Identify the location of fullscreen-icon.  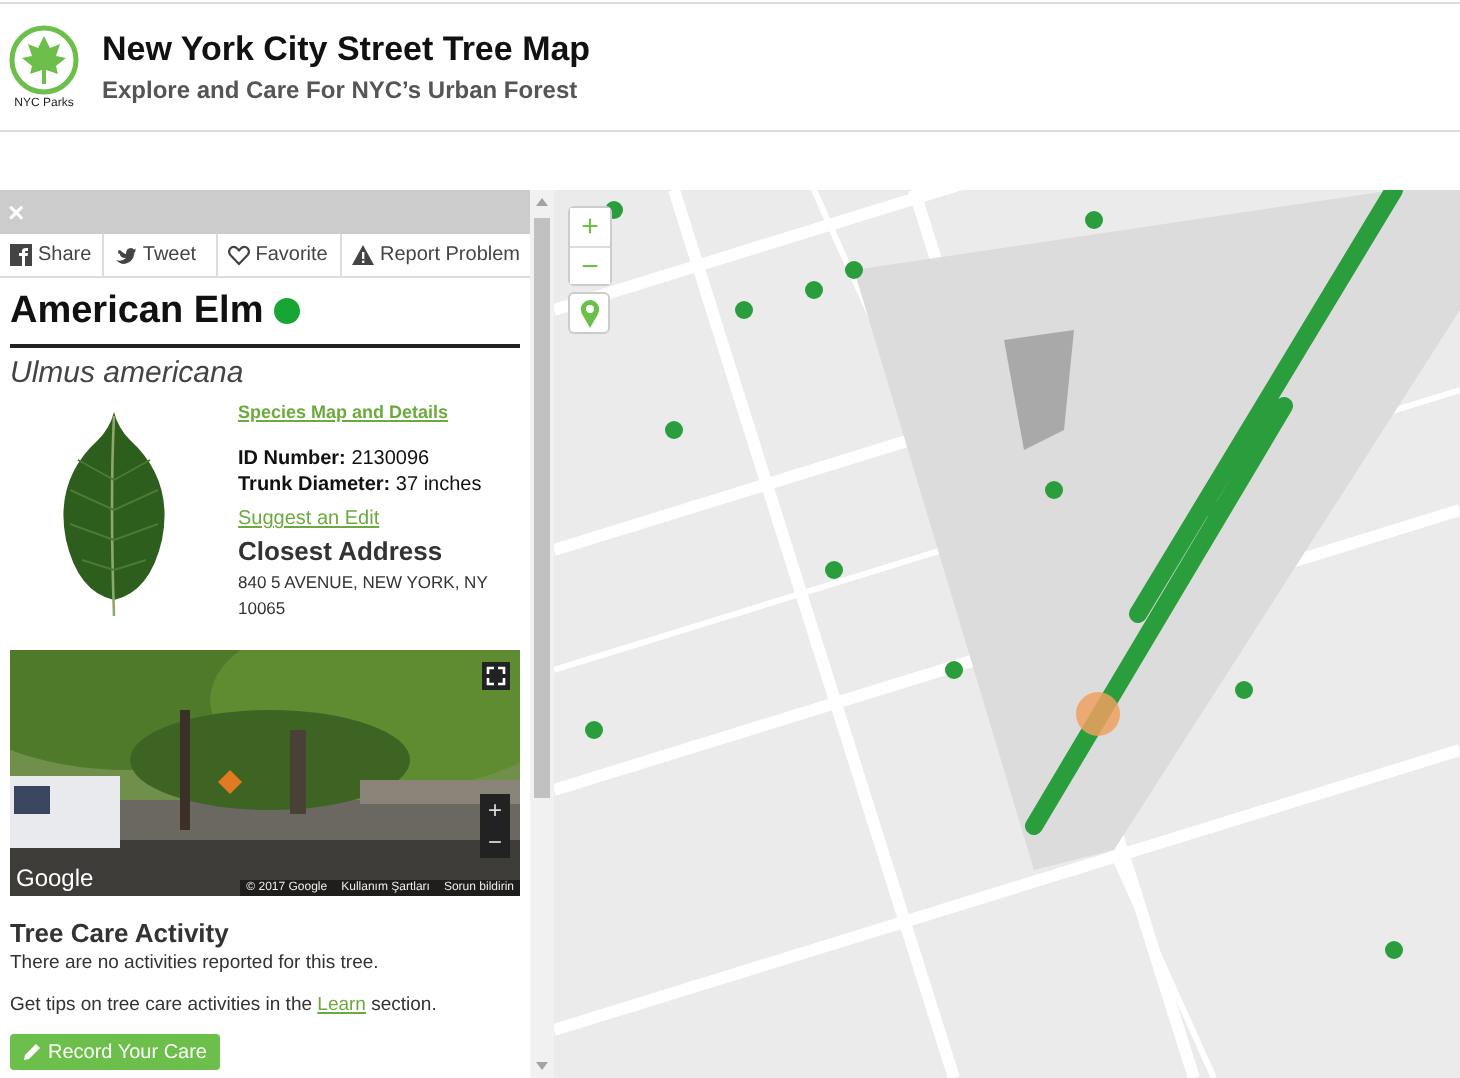
(496, 676).